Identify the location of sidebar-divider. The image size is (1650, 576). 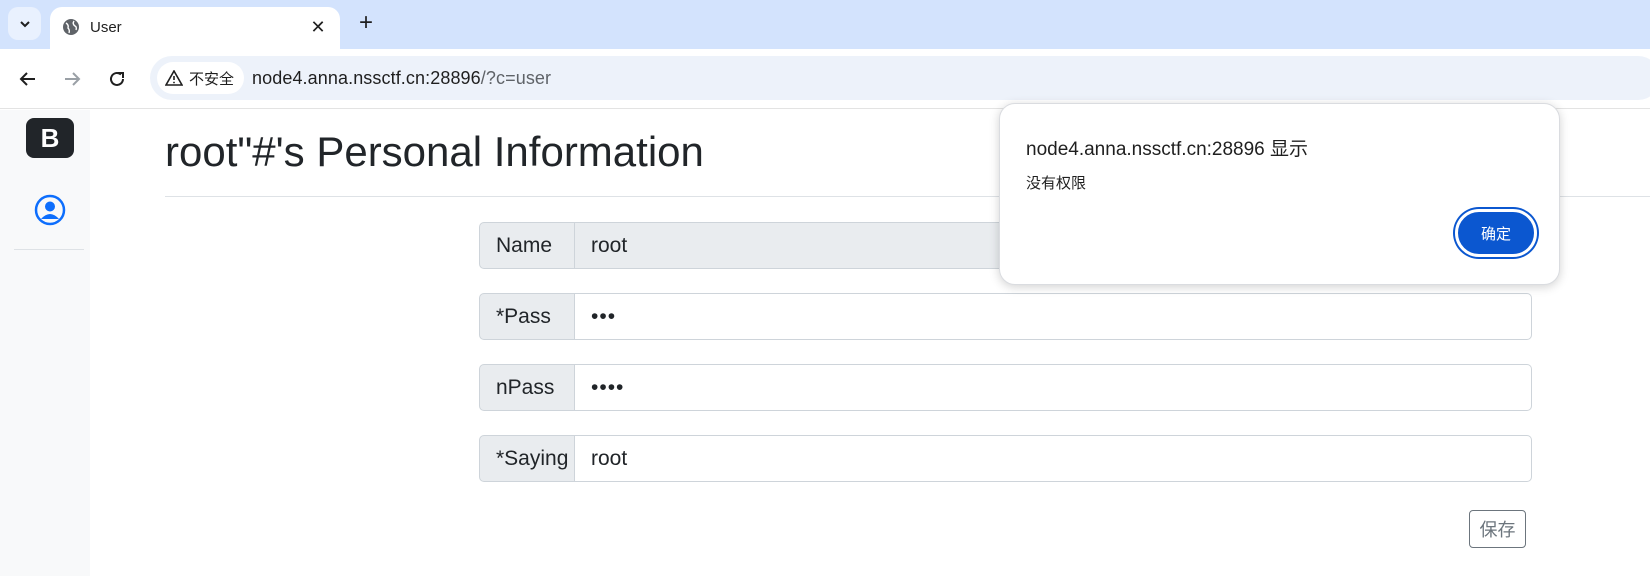
(49, 249).